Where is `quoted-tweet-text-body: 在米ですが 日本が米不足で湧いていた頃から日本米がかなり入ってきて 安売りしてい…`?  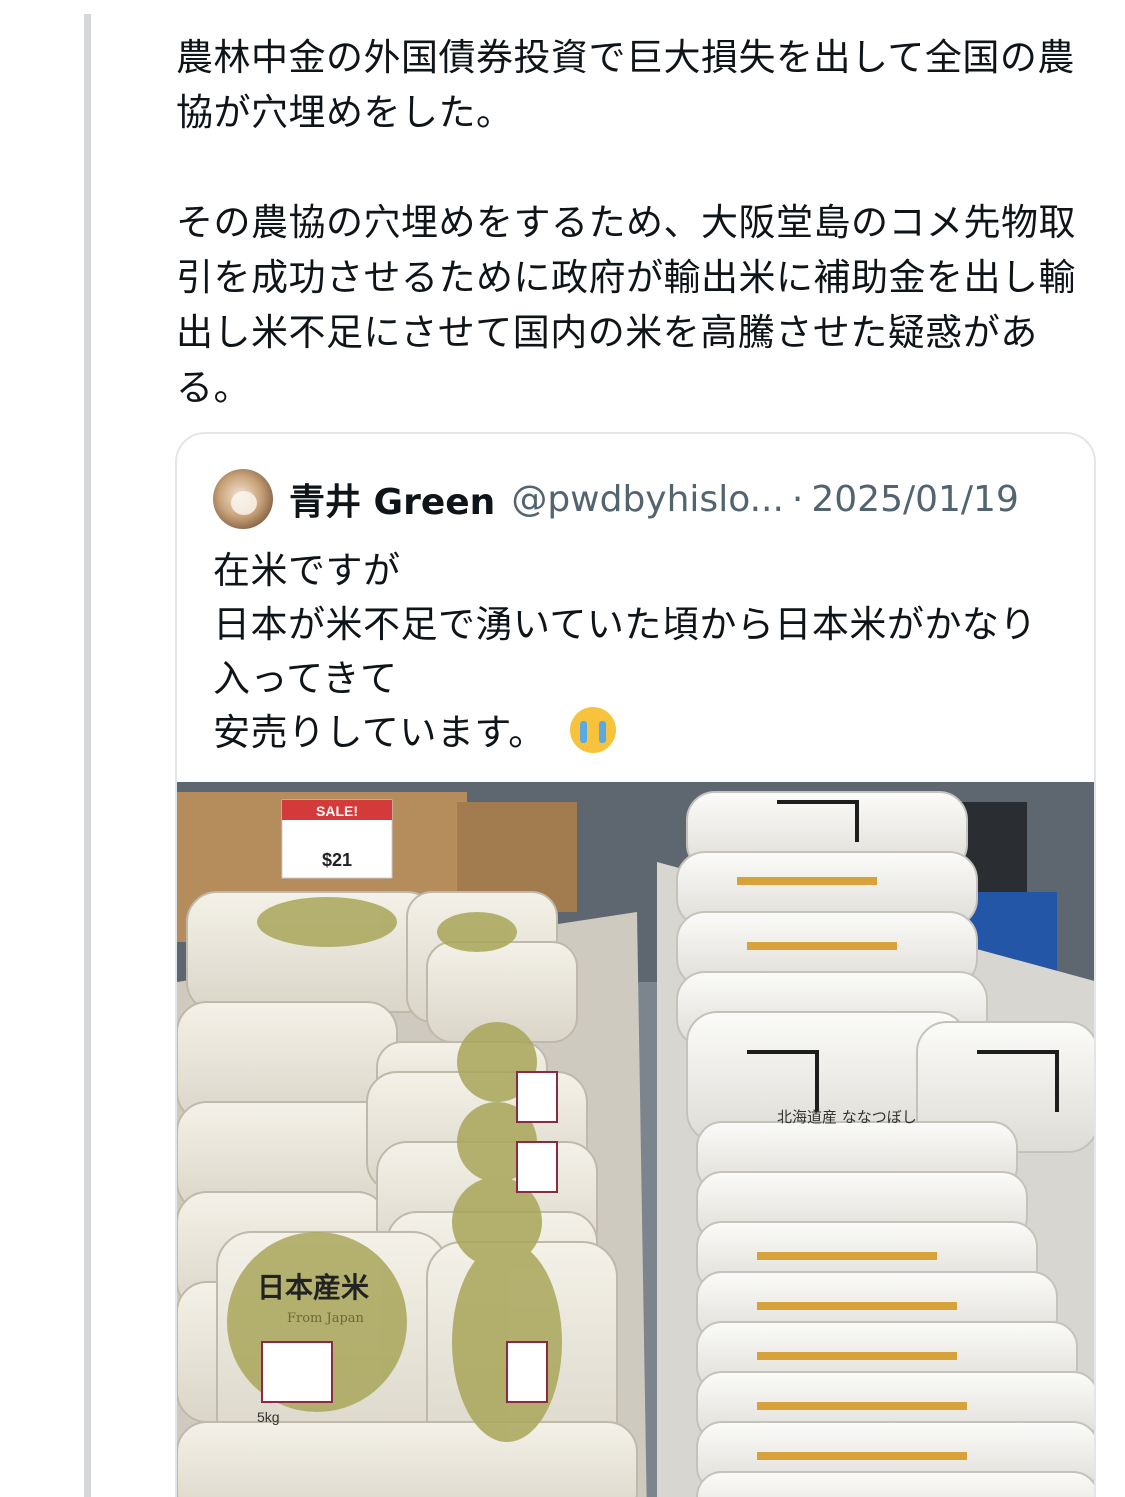
quoted-tweet-text-body: 在米ですが 日本が米不足で湧いていた頃から日本米がかなり入ってきて 安売りしてい… is located at coordinates (625, 651).